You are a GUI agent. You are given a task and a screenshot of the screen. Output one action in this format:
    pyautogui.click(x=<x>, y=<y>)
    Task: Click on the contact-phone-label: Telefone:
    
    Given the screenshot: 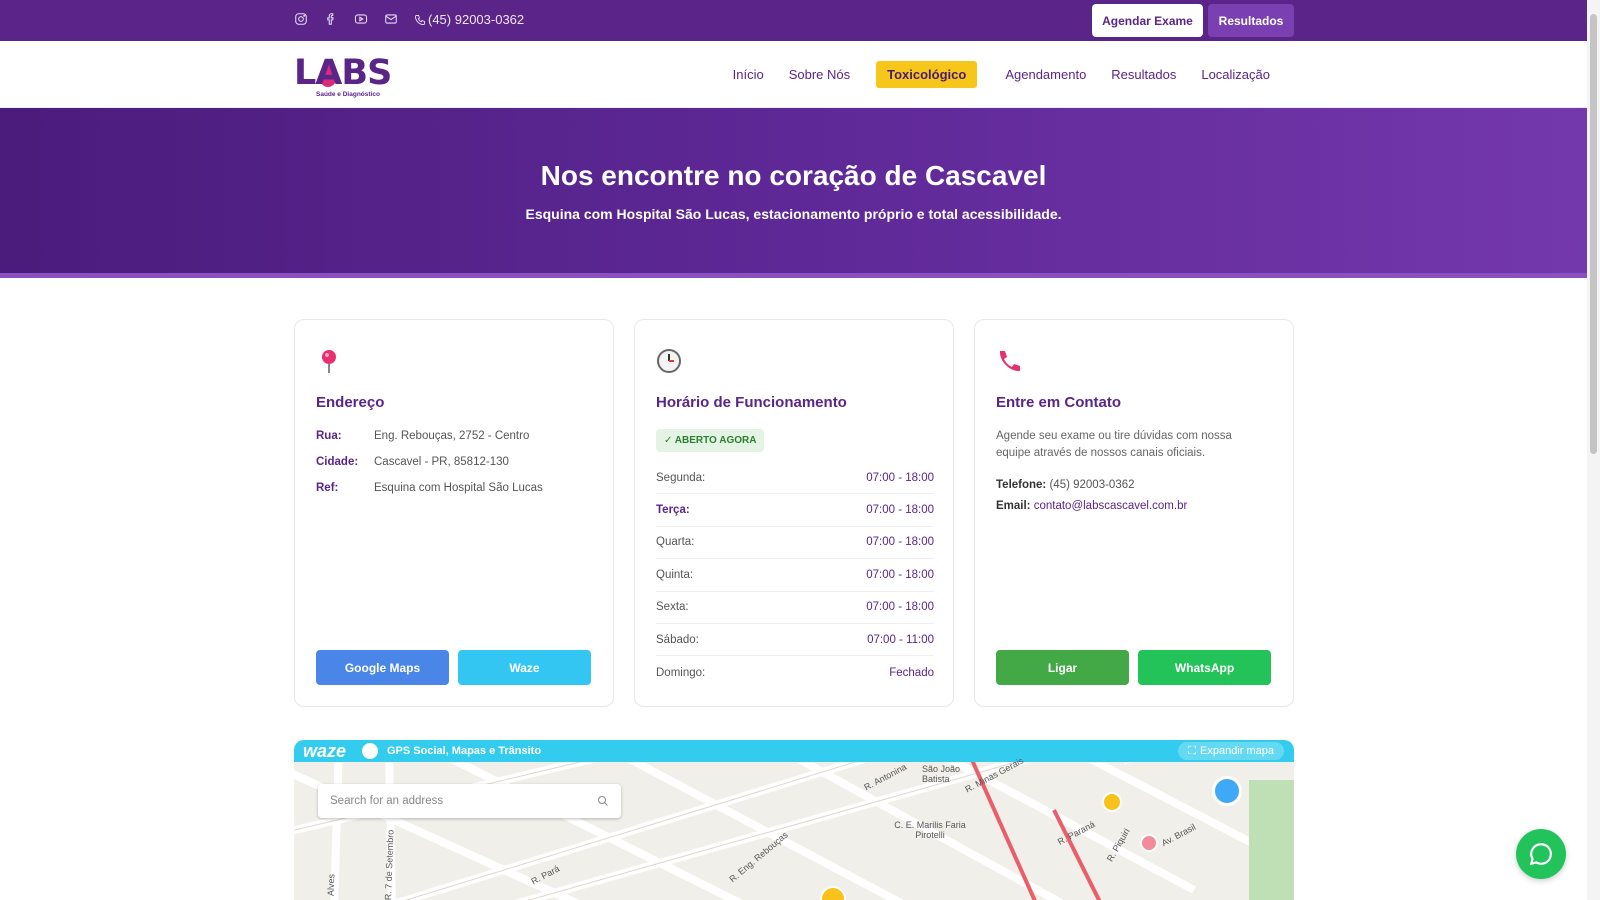 What is the action you would take?
    pyautogui.click(x=1021, y=485)
    